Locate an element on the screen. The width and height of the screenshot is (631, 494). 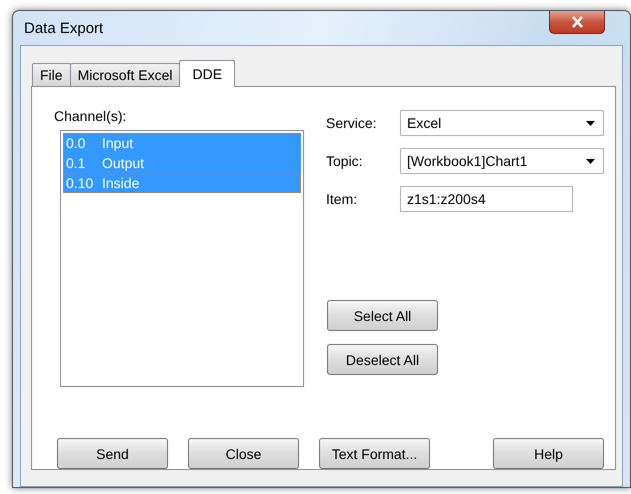
field-label: Topic: is located at coordinates (345, 161).